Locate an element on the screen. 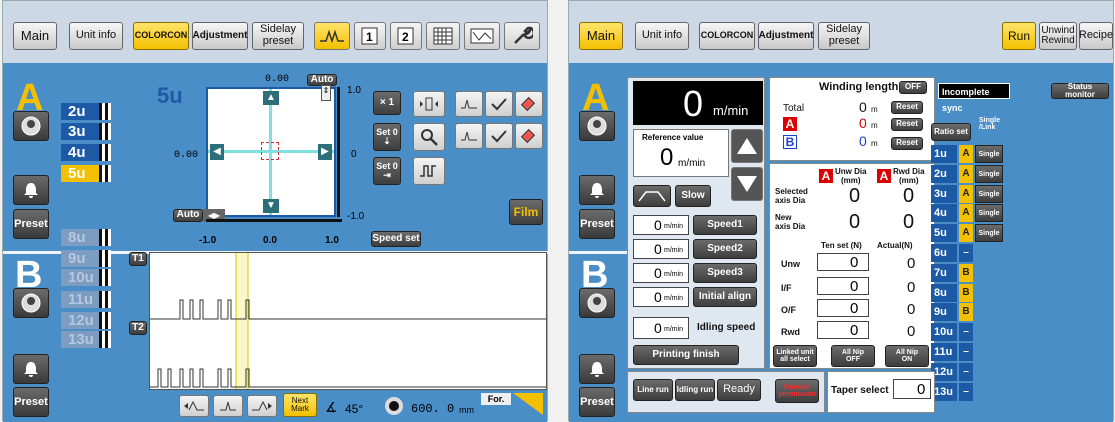 This screenshot has width=1115, height=422. next-mark-button: Next Mark is located at coordinates (300, 405).